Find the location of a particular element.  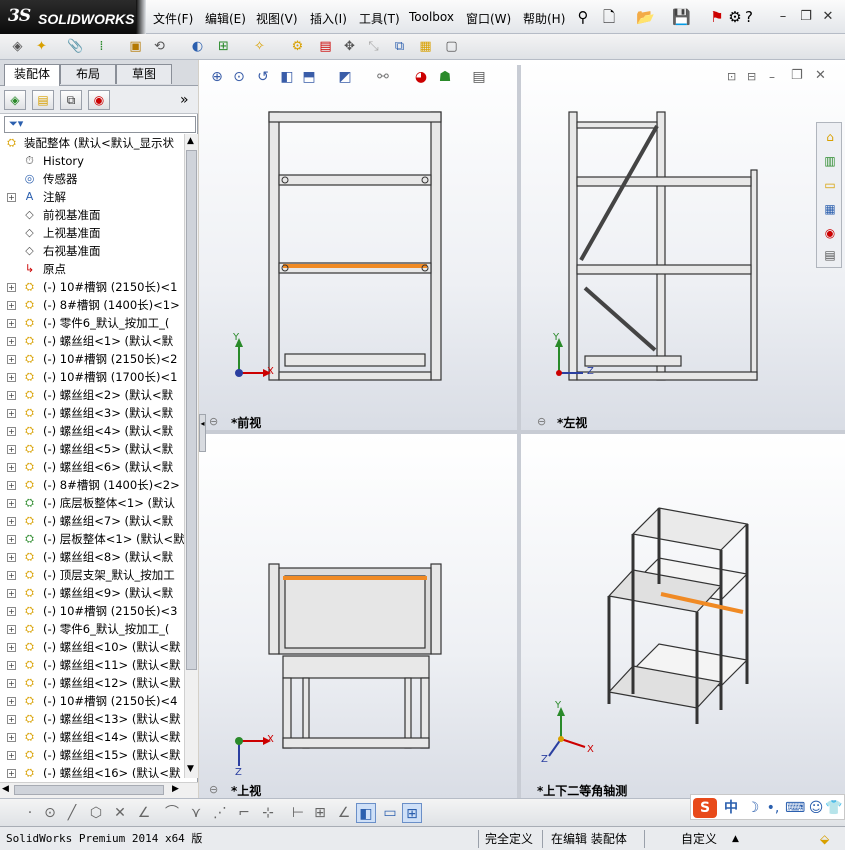

tree-item: + ⛭ (-) 螺丝组<13> (默认<默 is located at coordinates (92, 719).